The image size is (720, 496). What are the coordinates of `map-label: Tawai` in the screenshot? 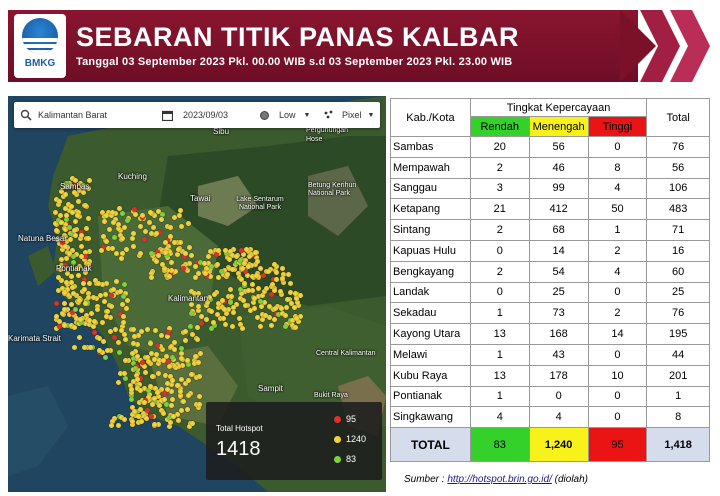 It's located at (200, 198).